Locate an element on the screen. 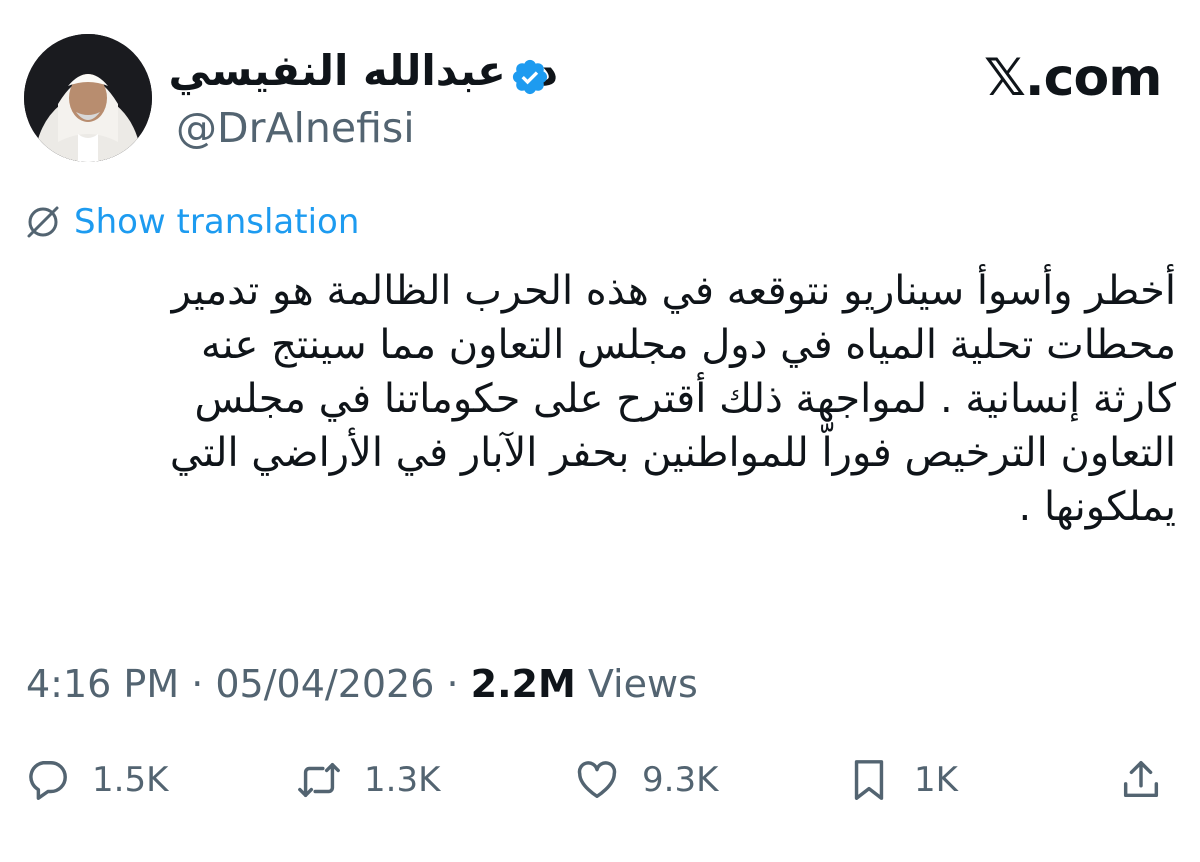 Image resolution: width=1200 pixels, height=862 pixels. author-handle: @DrAlnefisi is located at coordinates (295, 128).